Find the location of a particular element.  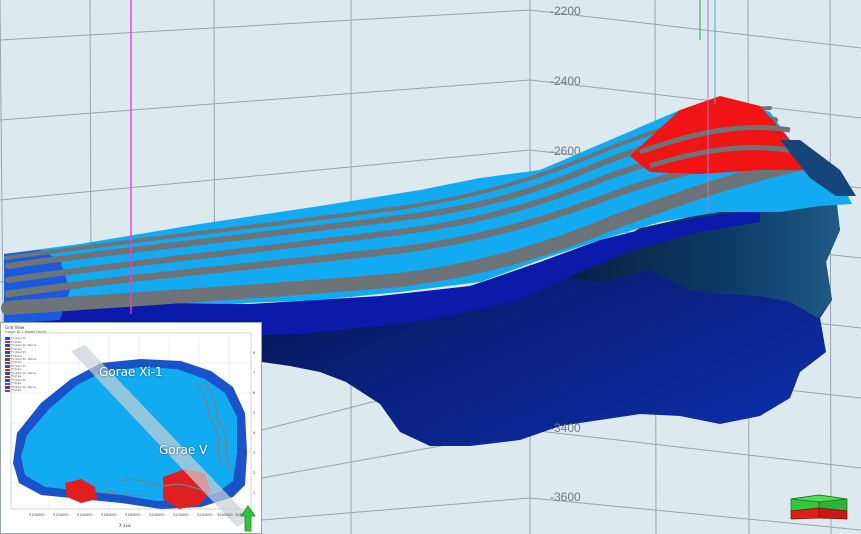

well-label-gorae-xi-1: Gorae Xi-1 is located at coordinates (131, 372).